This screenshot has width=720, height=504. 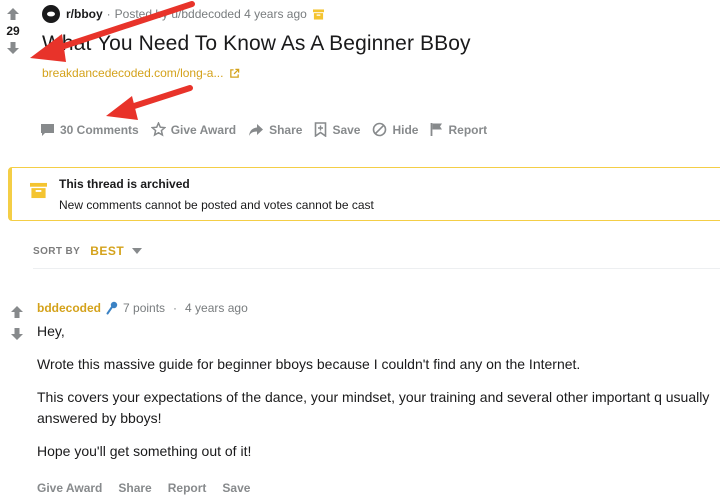 What do you see at coordinates (47, 129) in the screenshot?
I see `comment-icon` at bounding box center [47, 129].